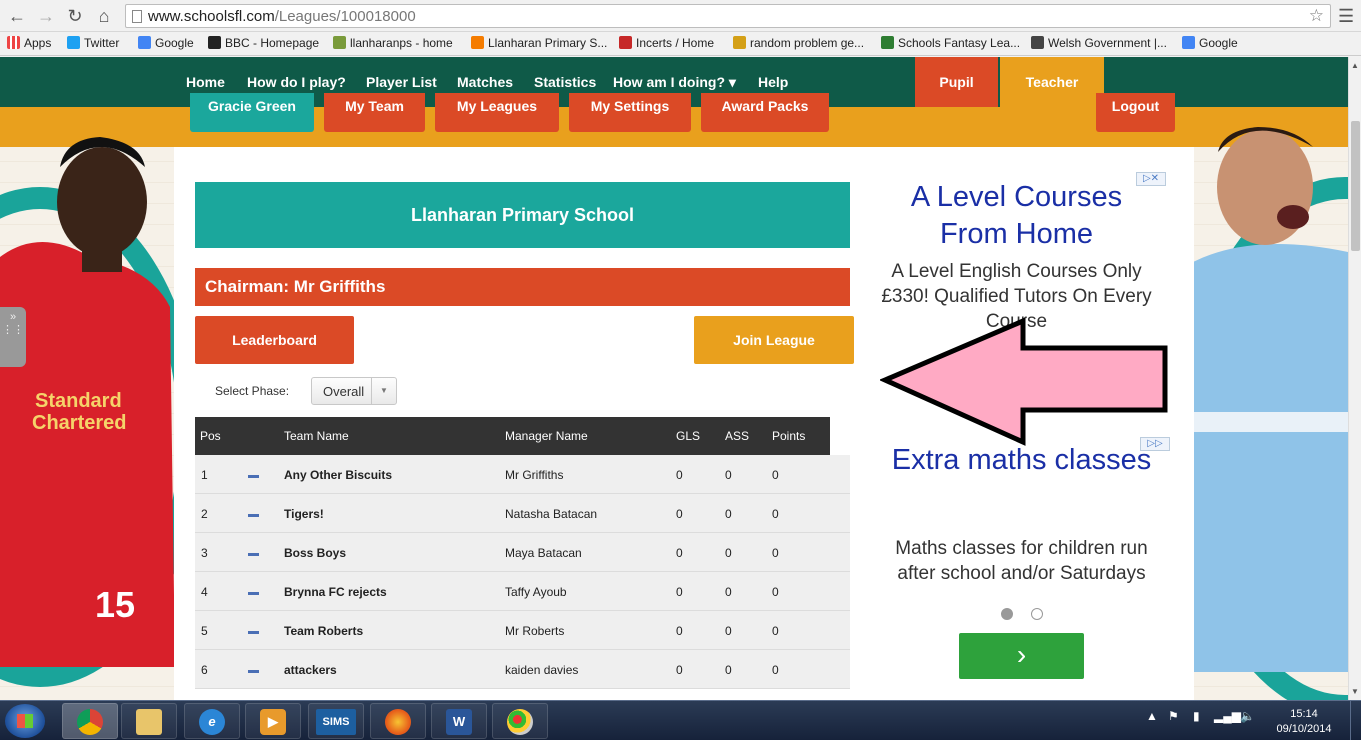 The width and height of the screenshot is (1361, 740). I want to click on header-points: Points, so click(789, 436).